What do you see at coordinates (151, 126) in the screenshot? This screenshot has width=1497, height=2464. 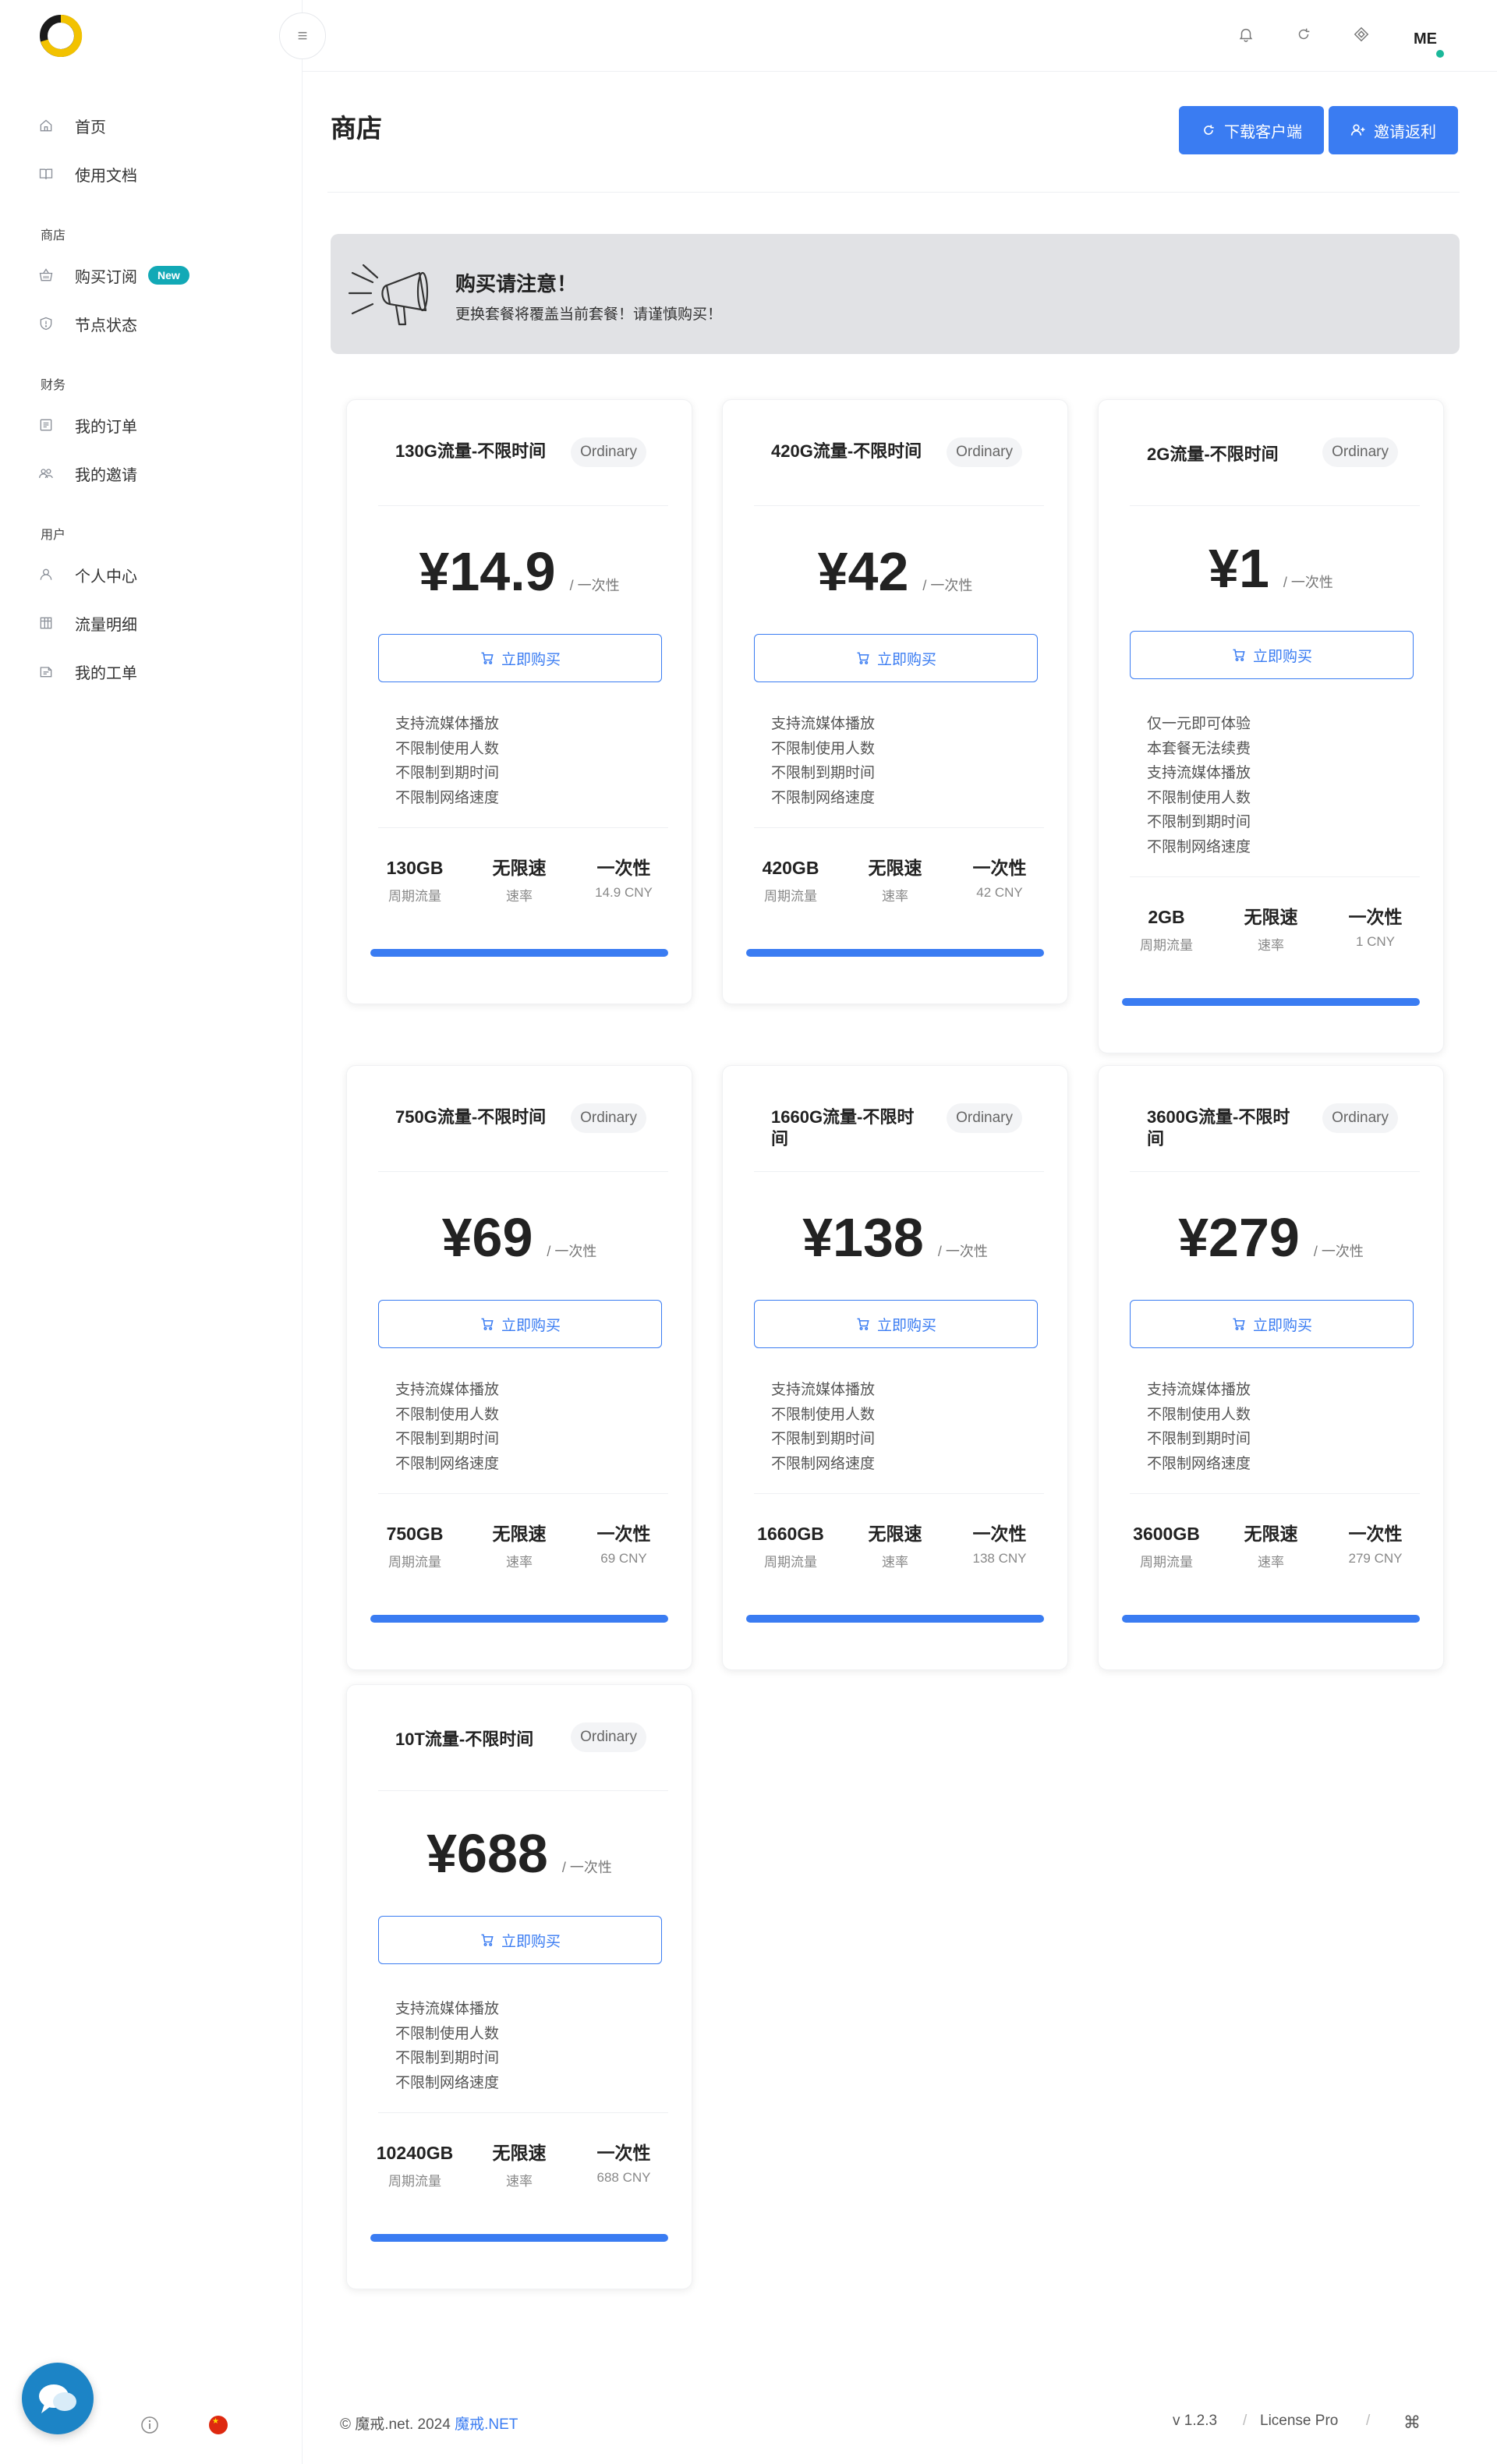 I see `sidebar-item: 首页` at bounding box center [151, 126].